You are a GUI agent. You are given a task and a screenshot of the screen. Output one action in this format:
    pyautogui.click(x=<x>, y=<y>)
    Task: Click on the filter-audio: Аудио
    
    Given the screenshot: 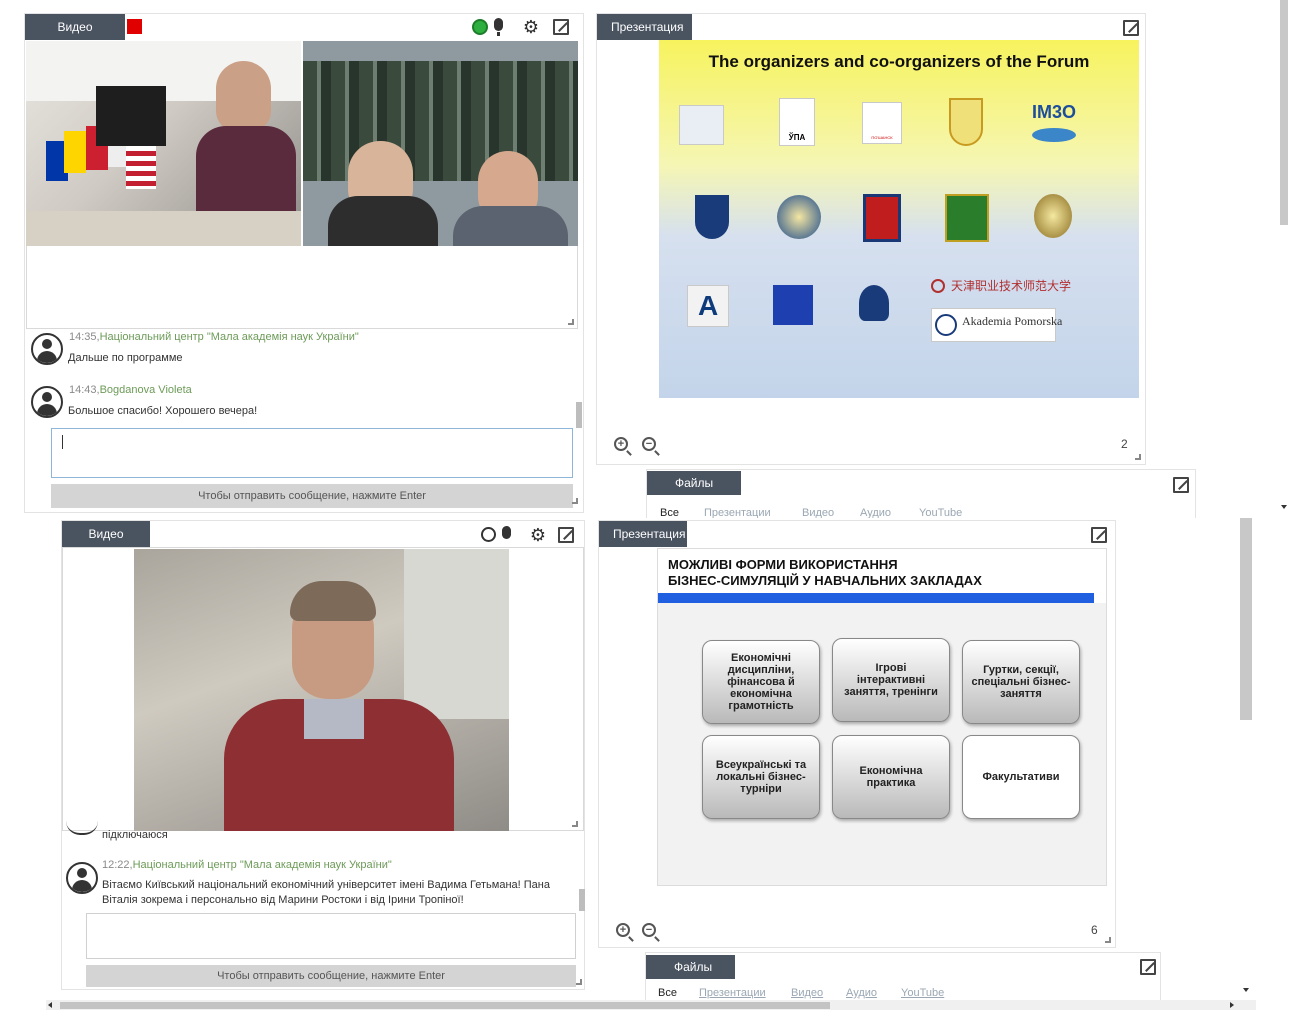 What is the action you would take?
    pyautogui.click(x=861, y=993)
    